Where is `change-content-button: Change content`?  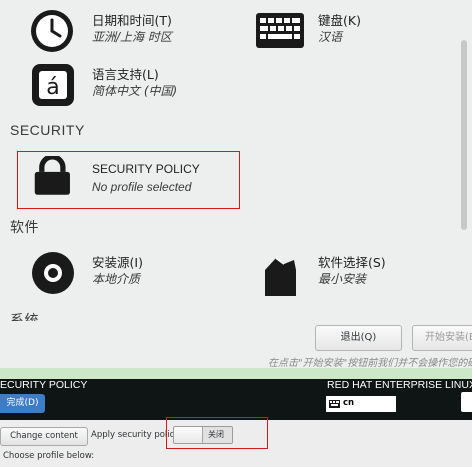 change-content-button: Change content is located at coordinates (44, 436).